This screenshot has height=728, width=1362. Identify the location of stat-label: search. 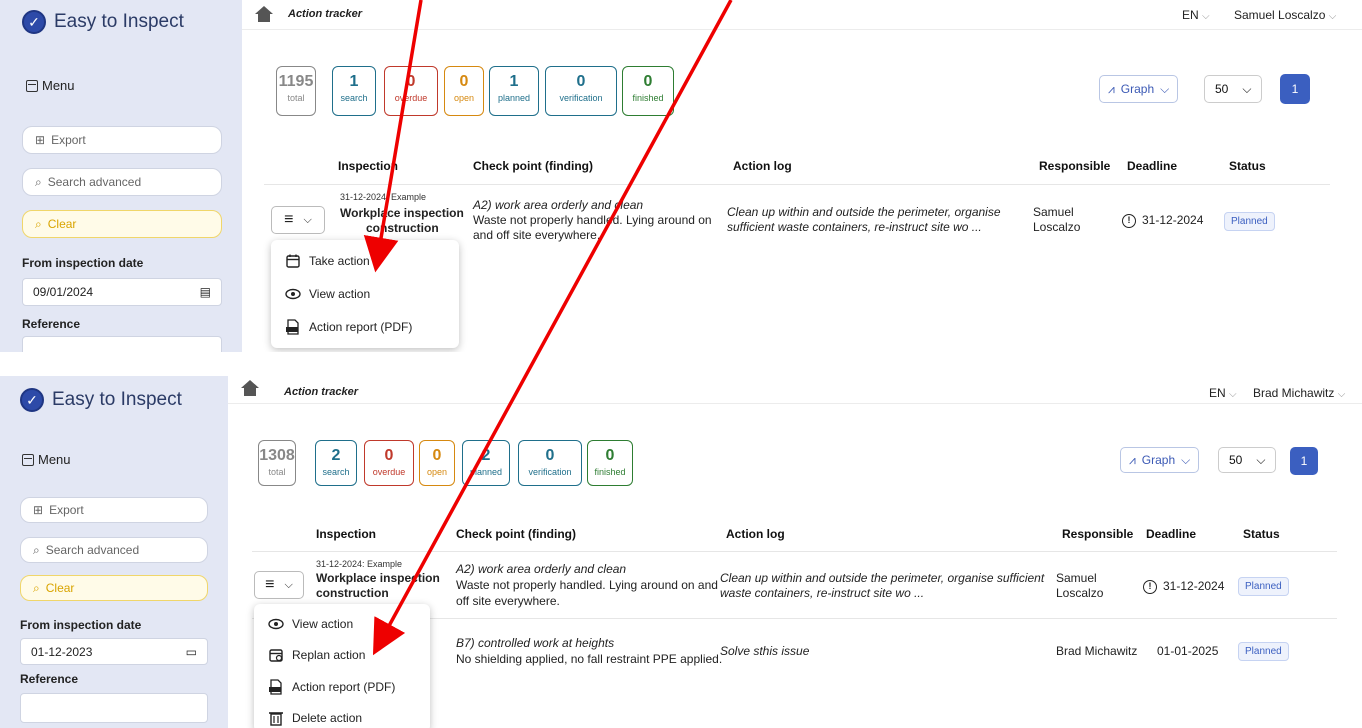
(354, 98).